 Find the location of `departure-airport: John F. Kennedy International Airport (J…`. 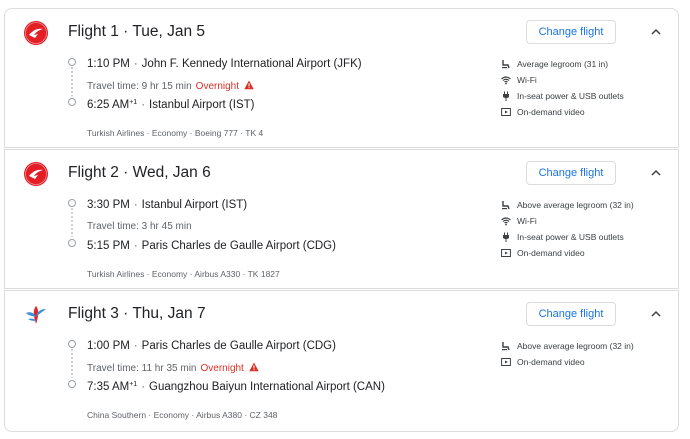

departure-airport: John F. Kennedy International Airport (J… is located at coordinates (251, 64).